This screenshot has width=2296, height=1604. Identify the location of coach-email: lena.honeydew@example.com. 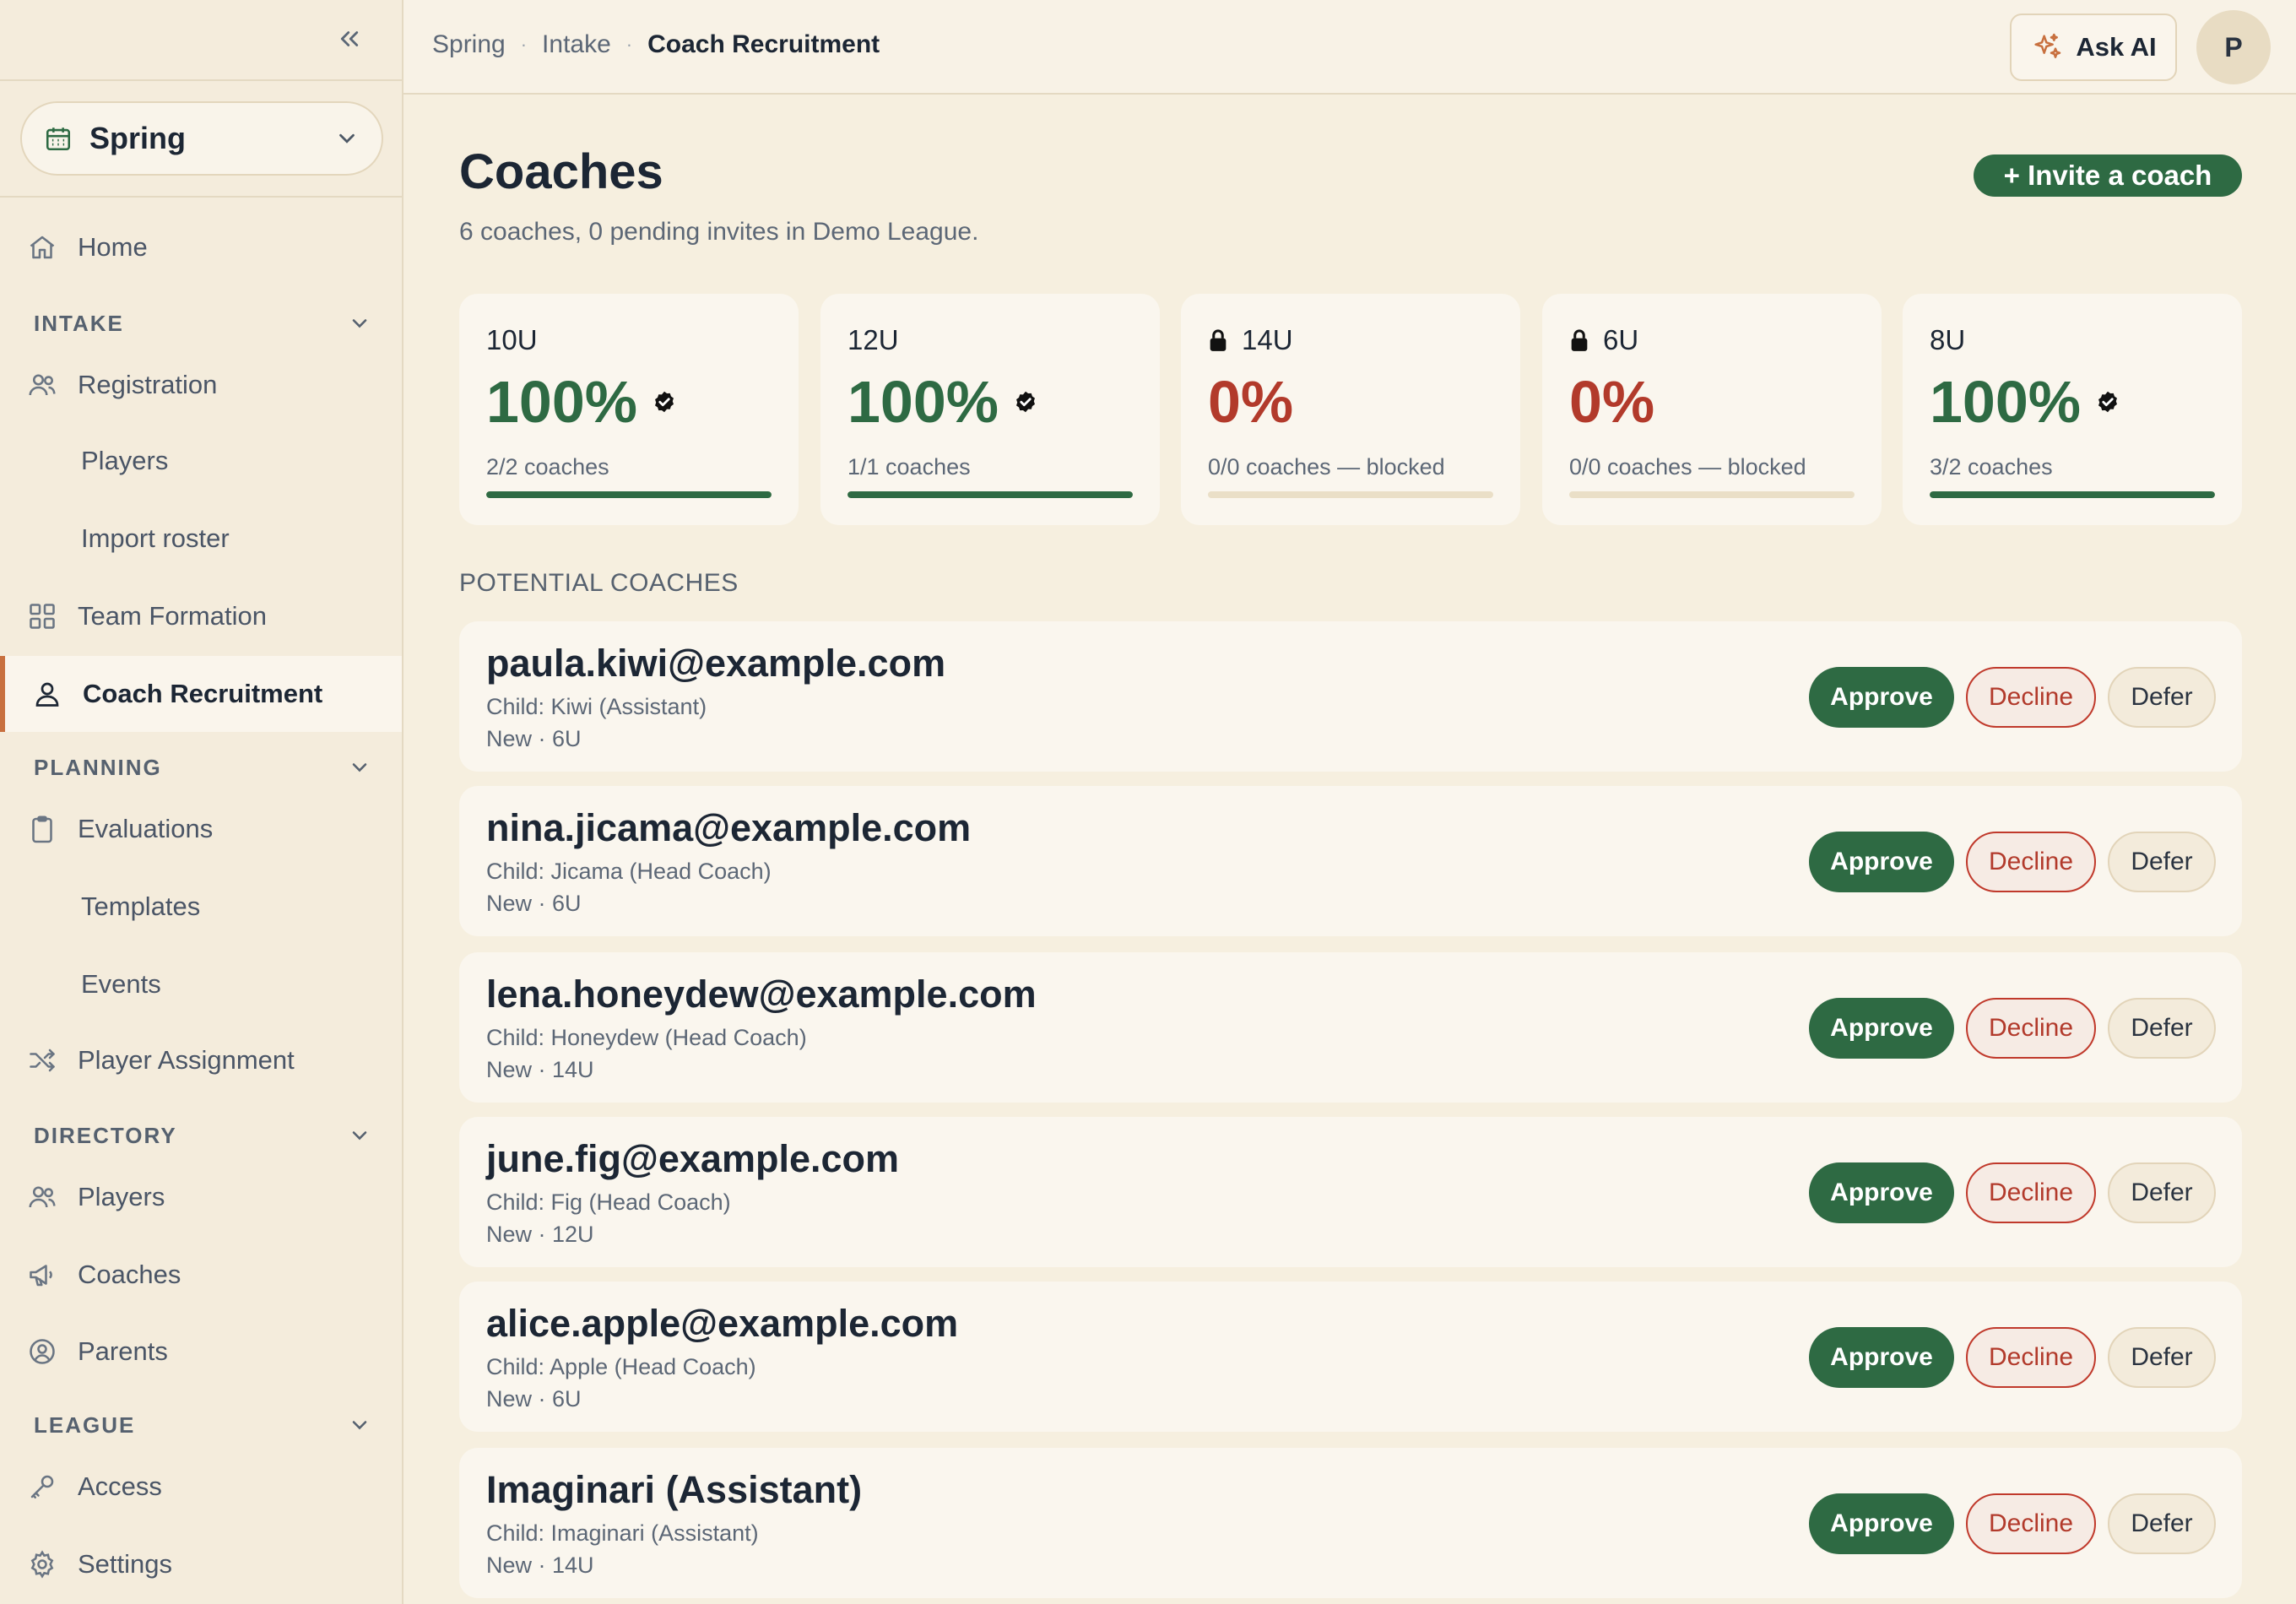
(761, 994).